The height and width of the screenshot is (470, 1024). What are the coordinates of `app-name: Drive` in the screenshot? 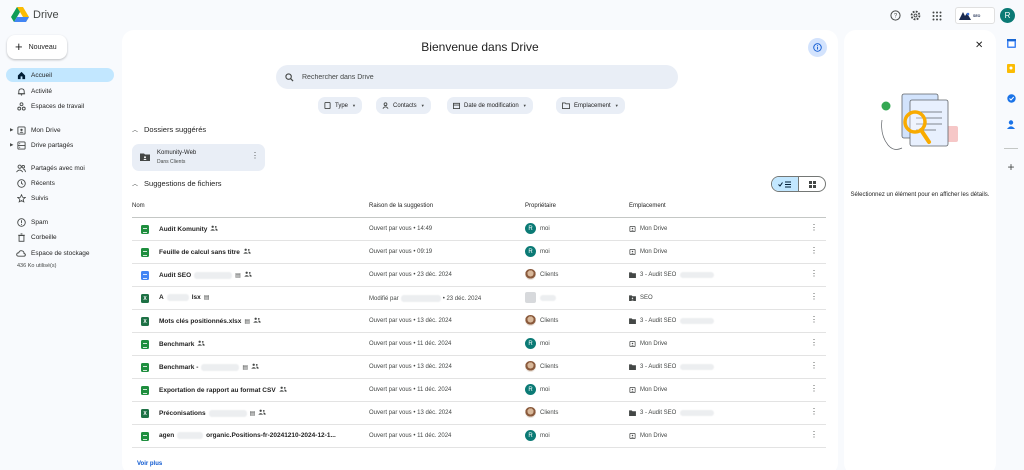 It's located at (46, 15).